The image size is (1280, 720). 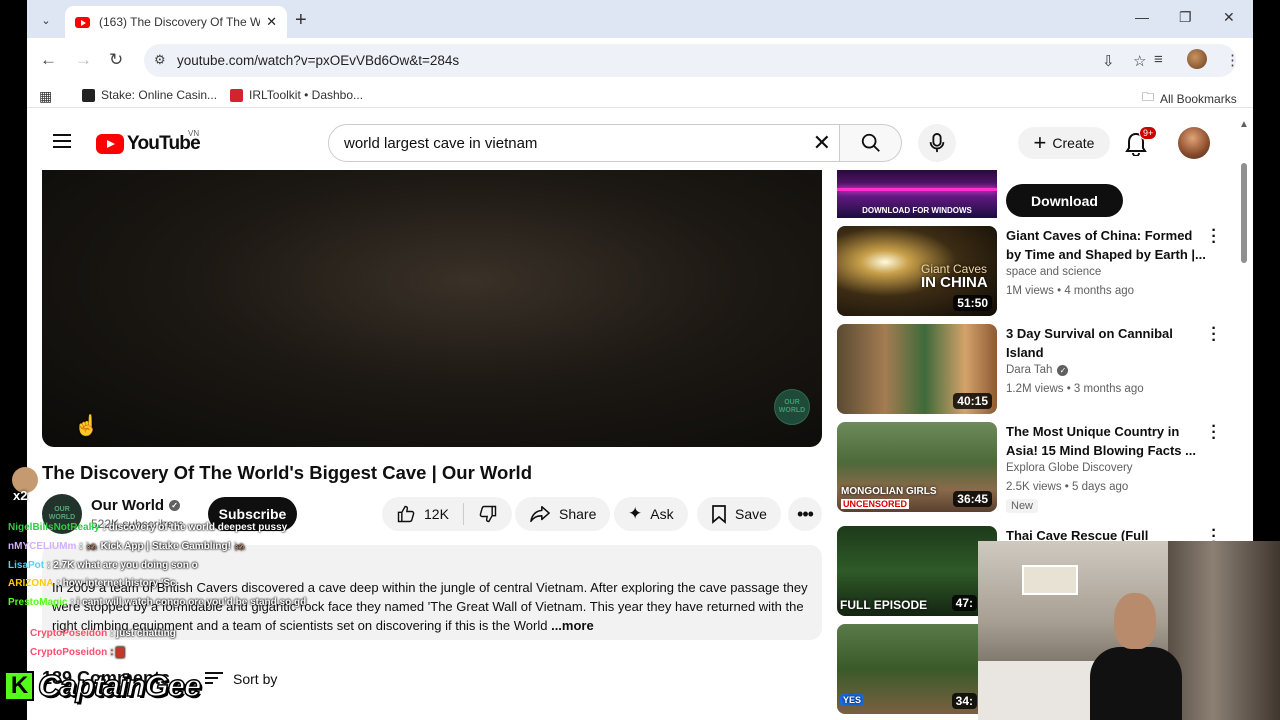 What do you see at coordinates (180, 22) in the screenshot?
I see `tab-title: (163) The Discovery Of The Wor` at bounding box center [180, 22].